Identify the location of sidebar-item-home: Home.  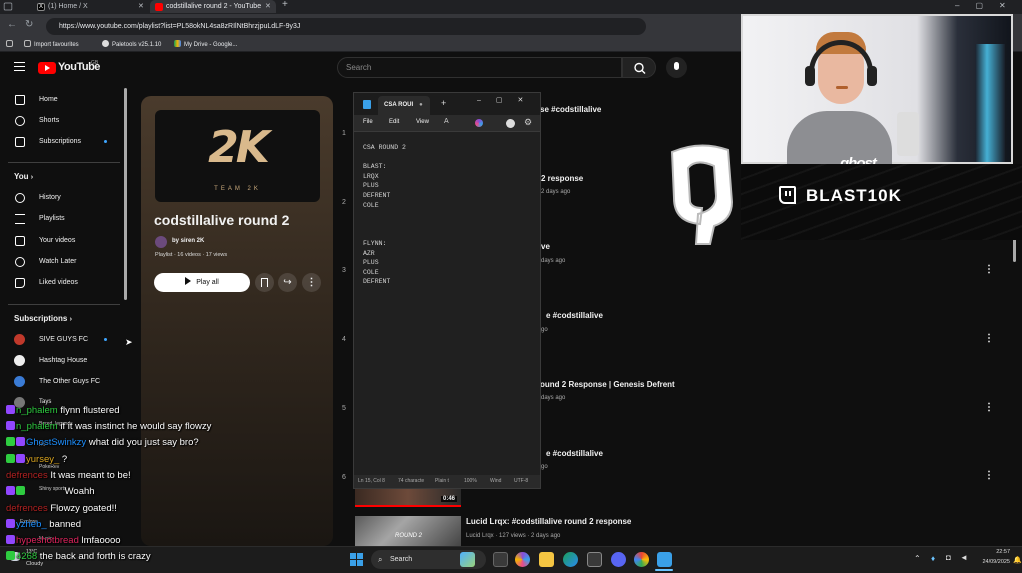
(48, 99).